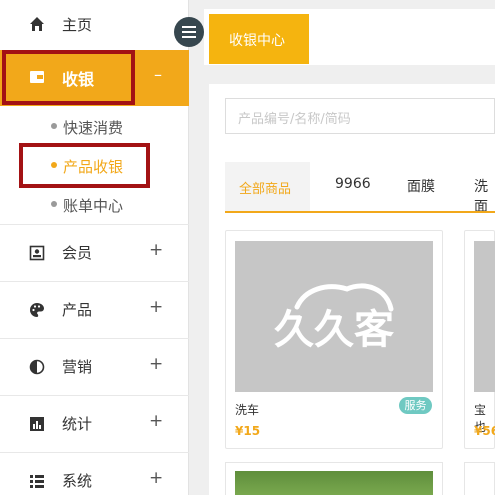 Image resolution: width=495 pixels, height=495 pixels. What do you see at coordinates (360, 212) in the screenshot?
I see `category-underline` at bounding box center [360, 212].